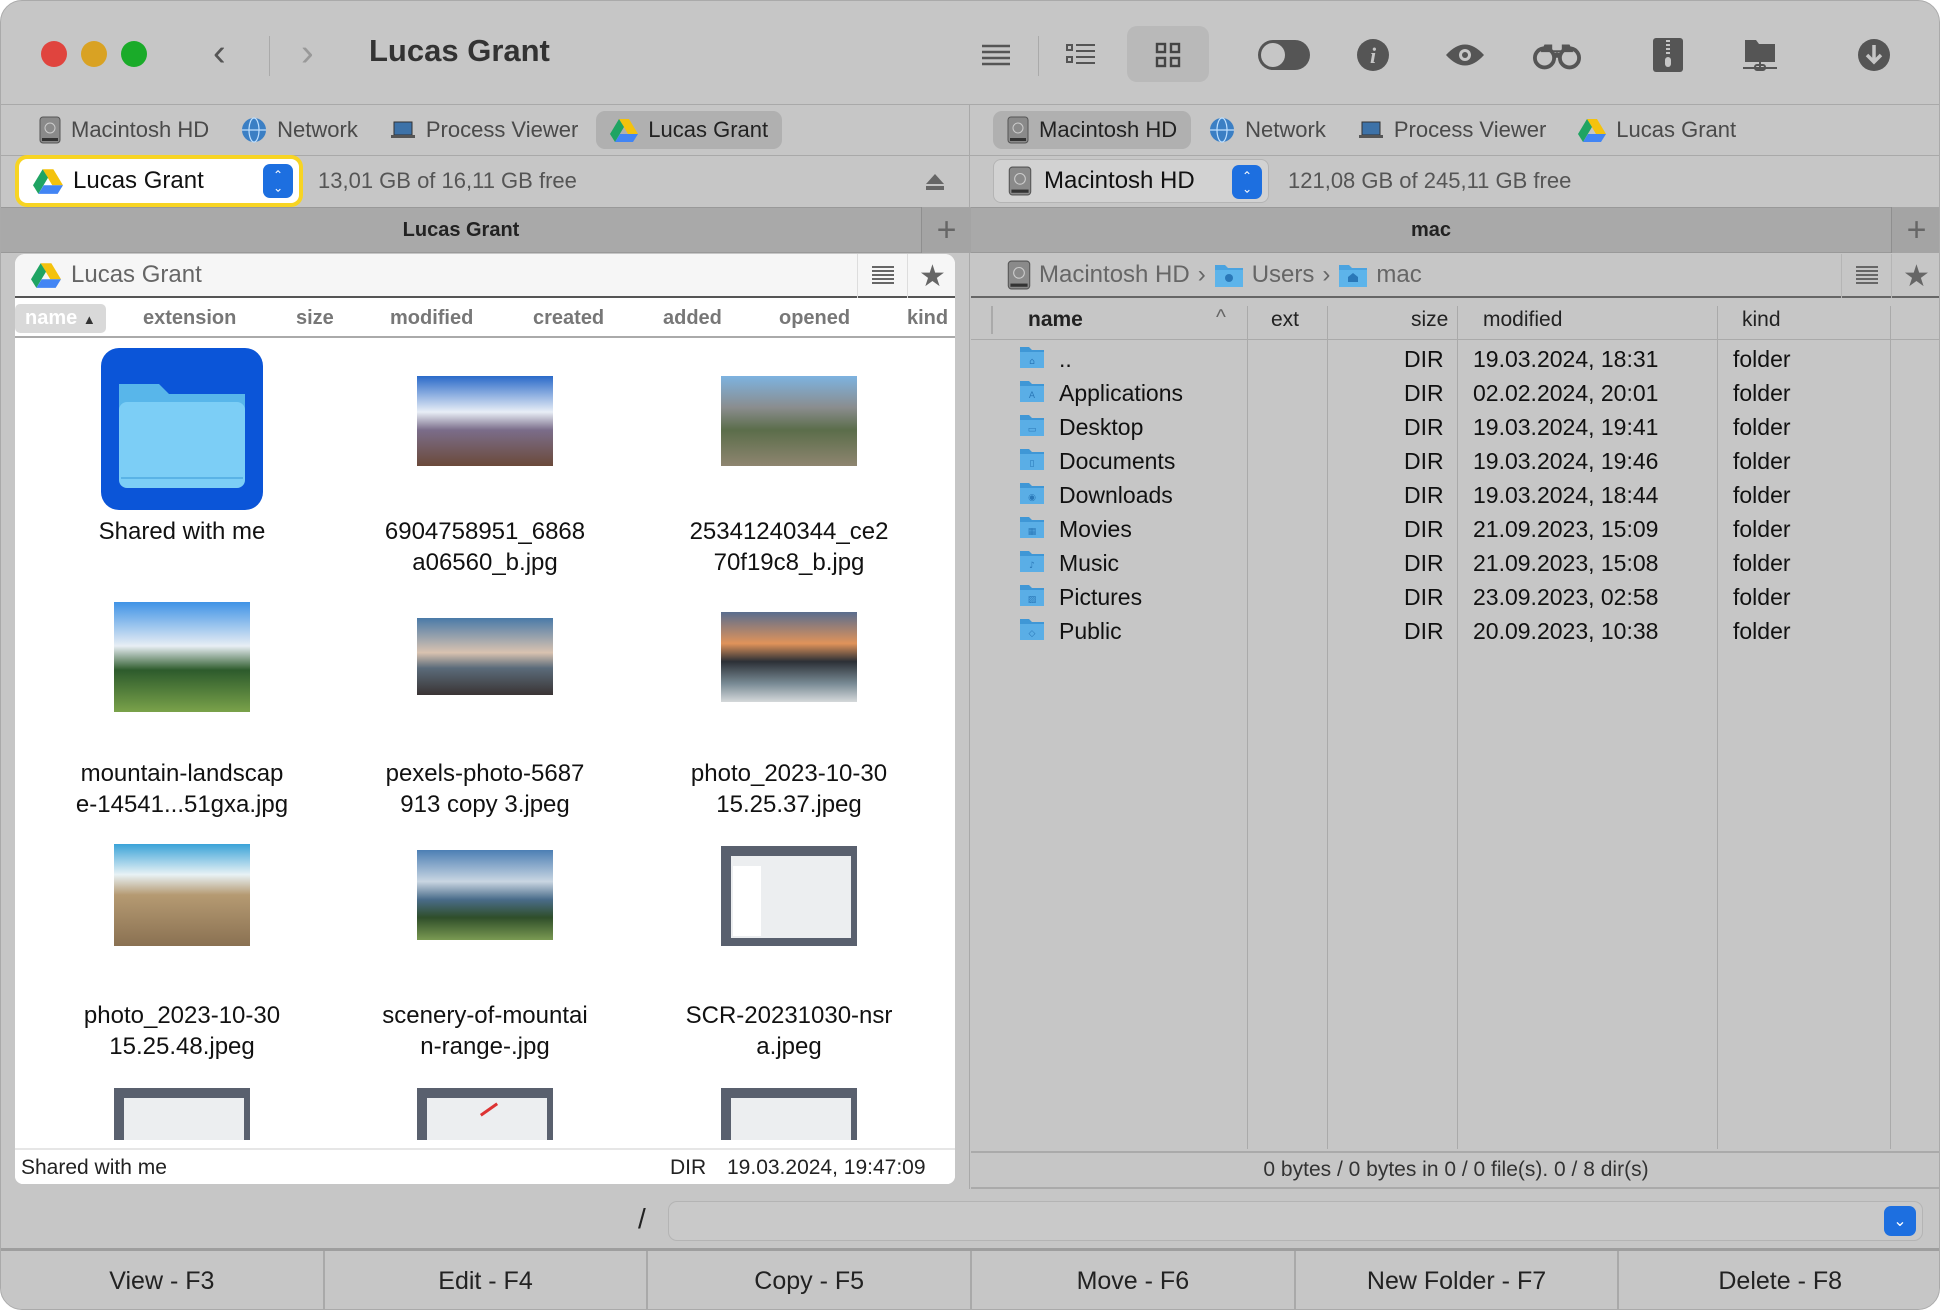 The image size is (1940, 1310). I want to click on table-row: ▨ Pictures DIR 23.09.2023, 02:58 folder, so click(1455, 597).